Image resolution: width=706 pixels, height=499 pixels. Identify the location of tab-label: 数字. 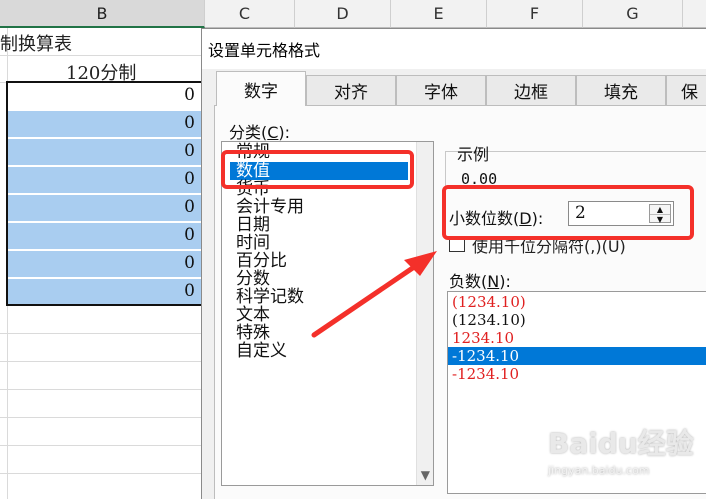
(261, 91).